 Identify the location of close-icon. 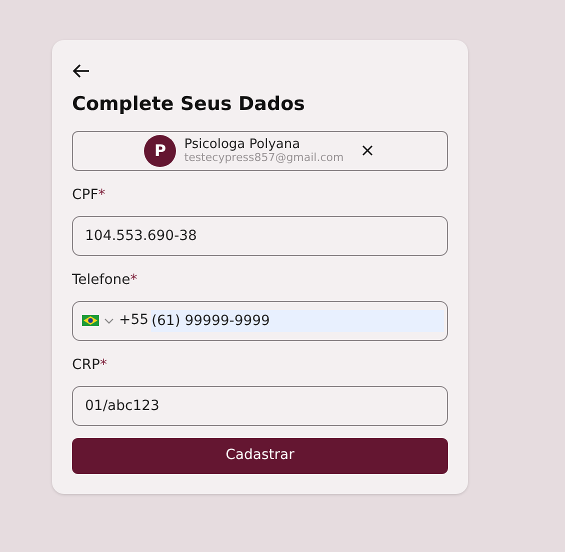
(368, 150).